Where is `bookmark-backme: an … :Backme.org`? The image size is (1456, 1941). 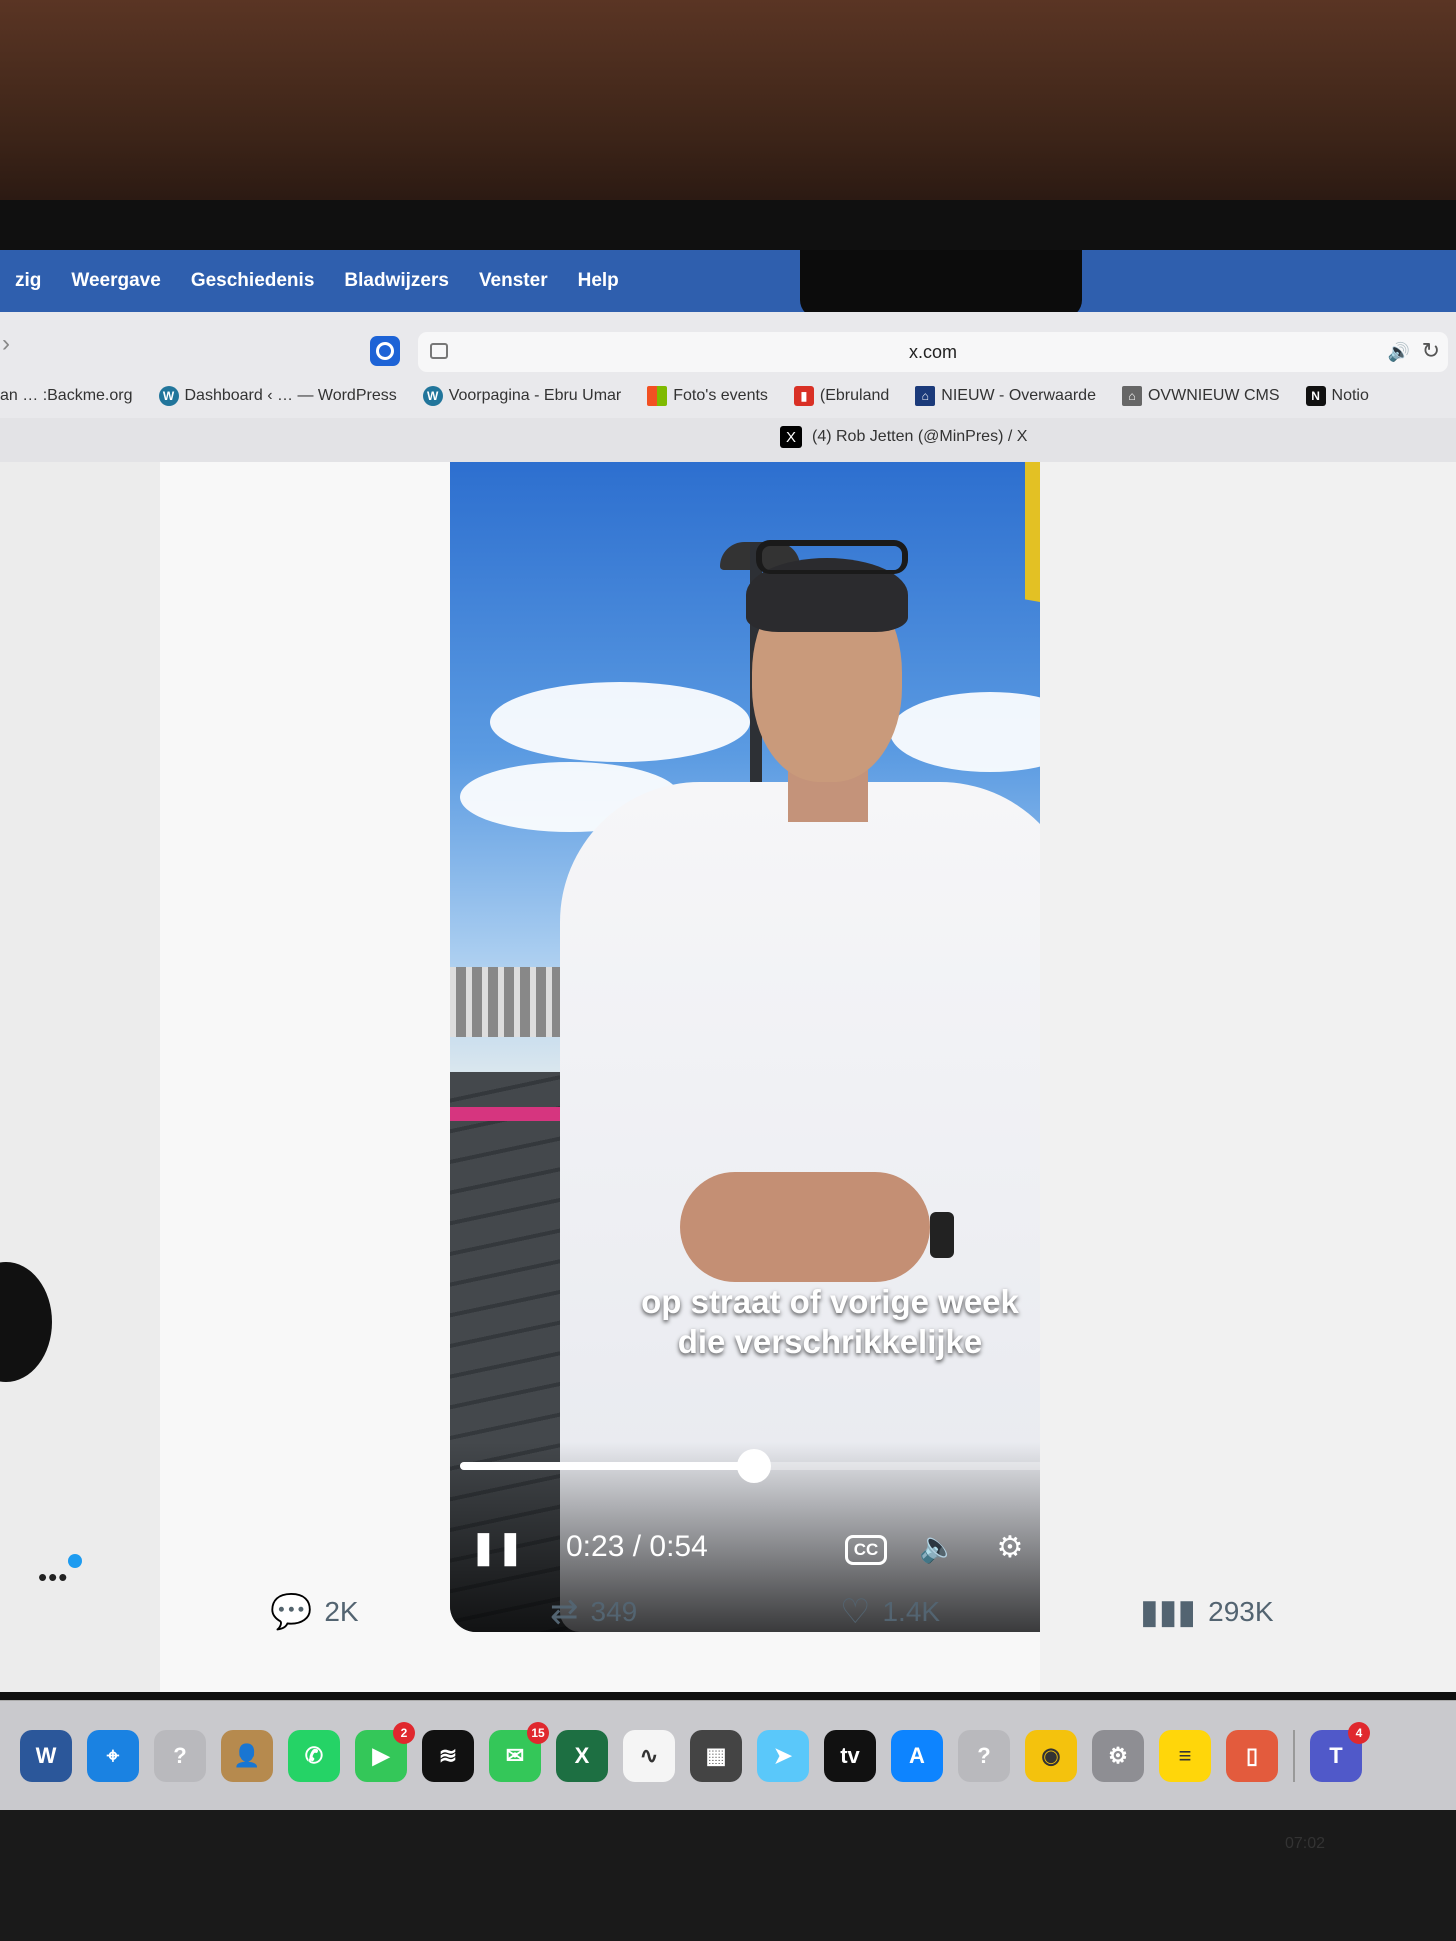 bookmark-backme: an … :Backme.org is located at coordinates (66, 396).